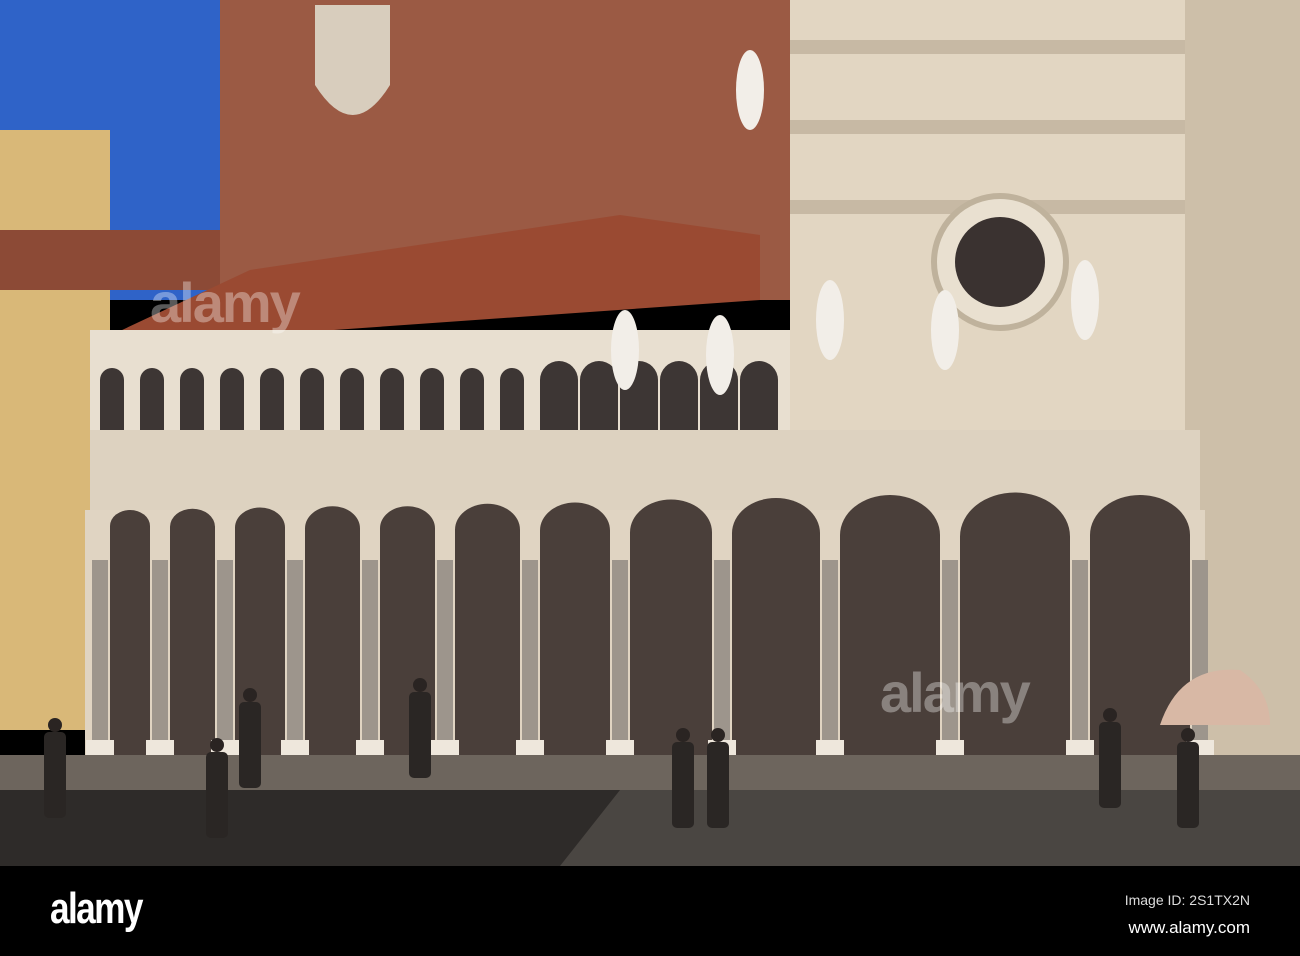  I want to click on tower-coat-of-arms, so click(352, 60).